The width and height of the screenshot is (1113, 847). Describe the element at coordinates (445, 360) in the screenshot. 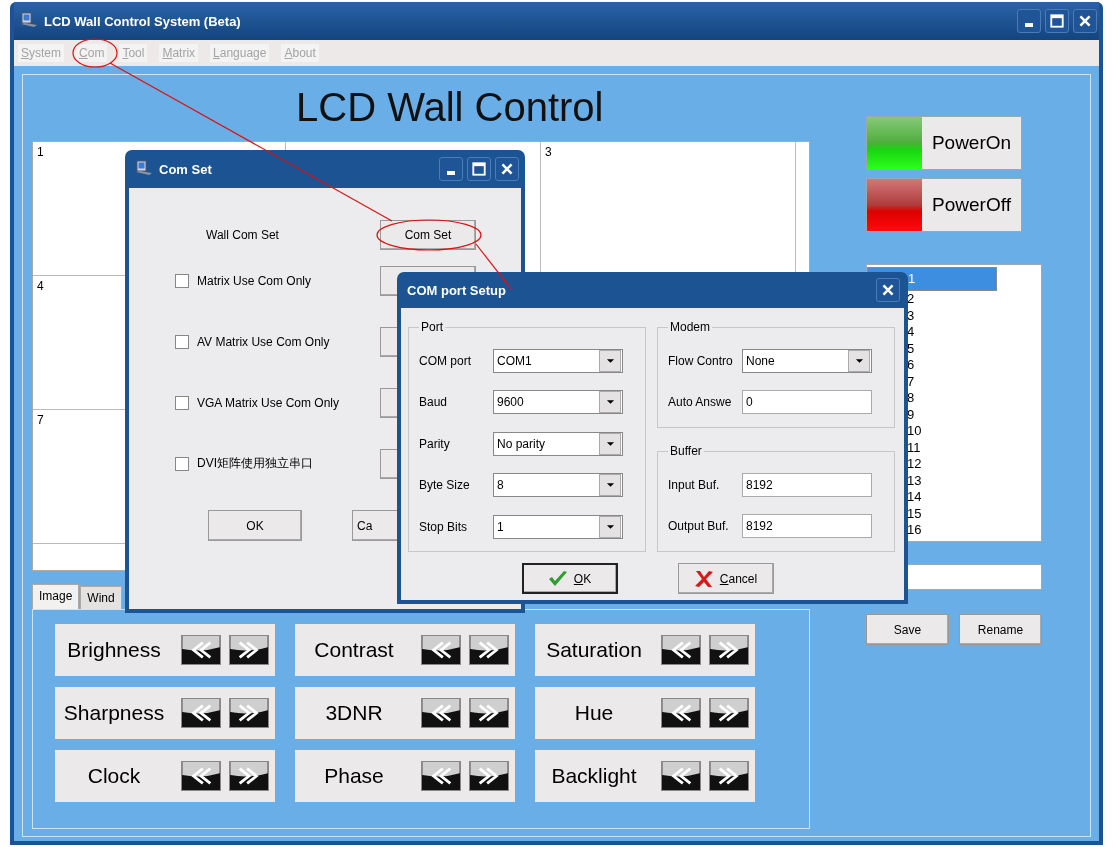

I see `field-label: COM port` at that location.